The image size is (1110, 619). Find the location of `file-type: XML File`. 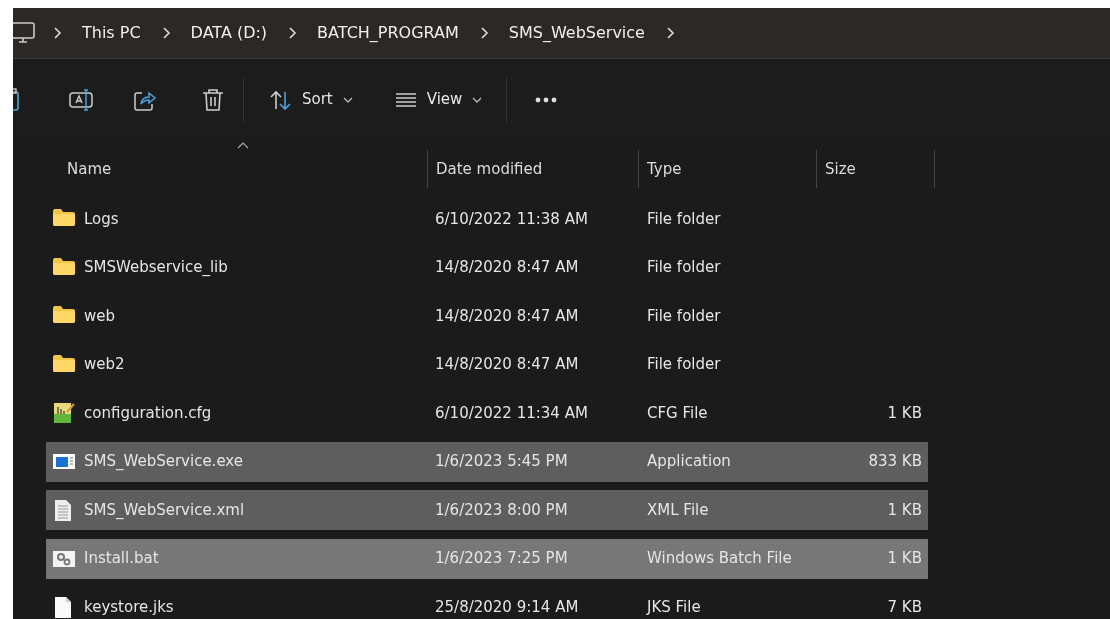

file-type: XML File is located at coordinates (678, 509).